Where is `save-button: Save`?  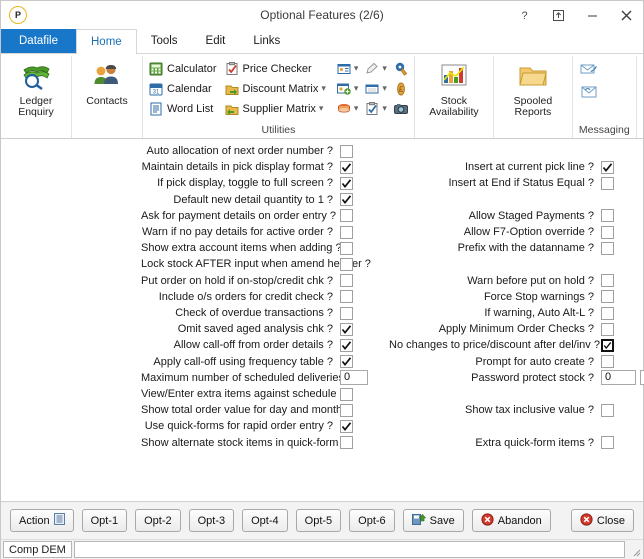
save-button: Save is located at coordinates (433, 520).